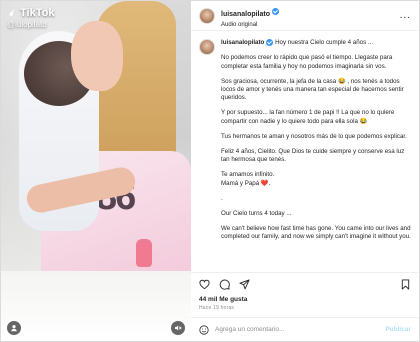 The height and width of the screenshot is (342, 420). I want to click on action-bar, so click(305, 284).